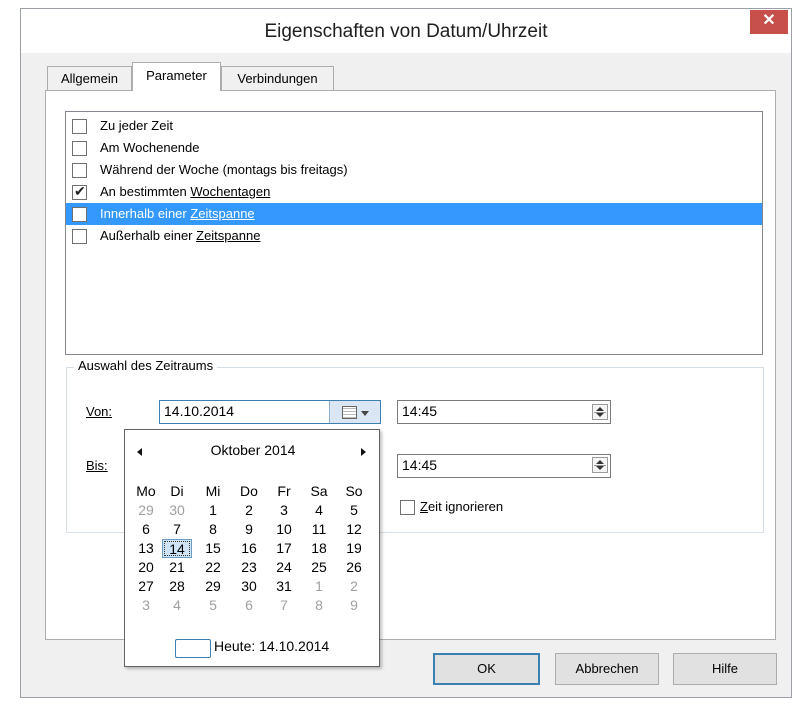 This screenshot has height=704, width=798. Describe the element at coordinates (406, 31) in the screenshot. I see `title-bar: Eigenschaften von Datum/Uhrzeit ✕` at that location.